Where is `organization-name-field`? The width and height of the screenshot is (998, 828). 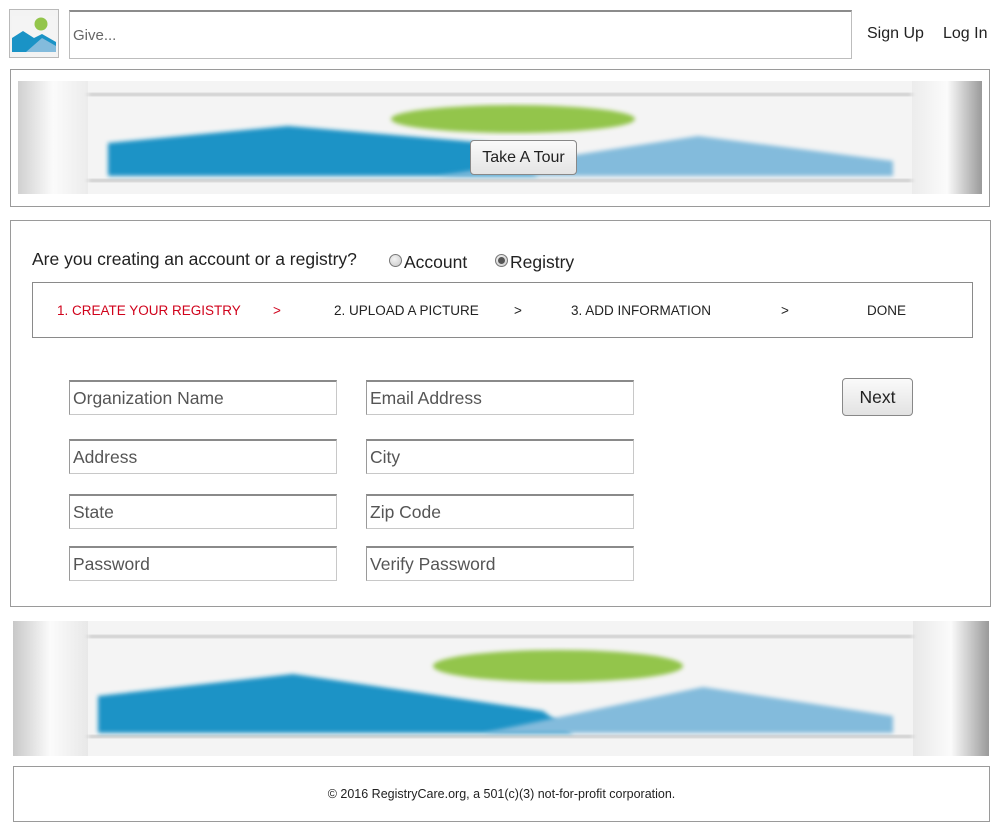
organization-name-field is located at coordinates (203, 397).